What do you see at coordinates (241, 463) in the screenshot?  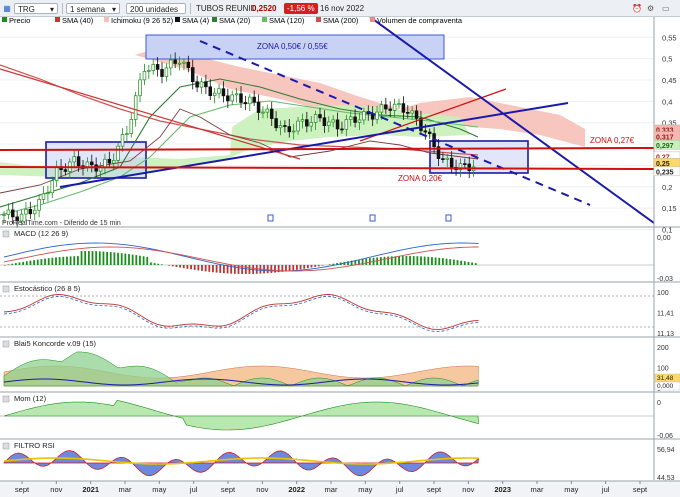 I see `rsi-area` at bounding box center [241, 463].